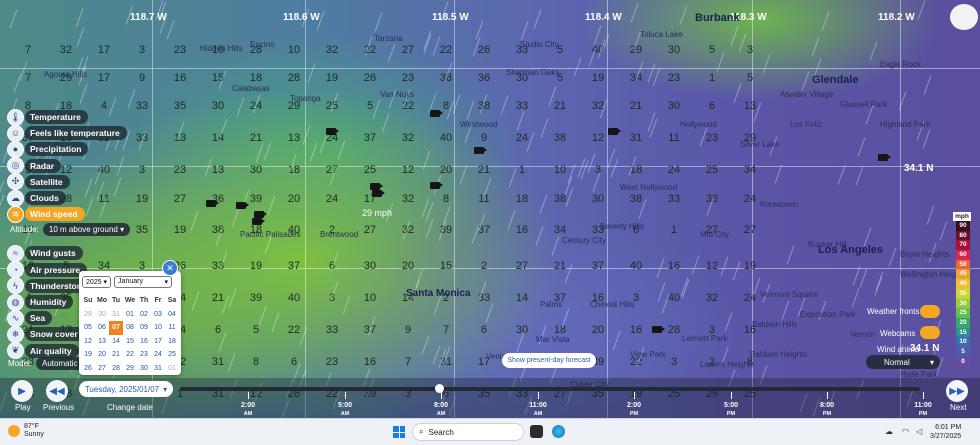 The height and width of the screenshot is (445, 980). I want to click on calendar-day: 12, so click(88, 342).